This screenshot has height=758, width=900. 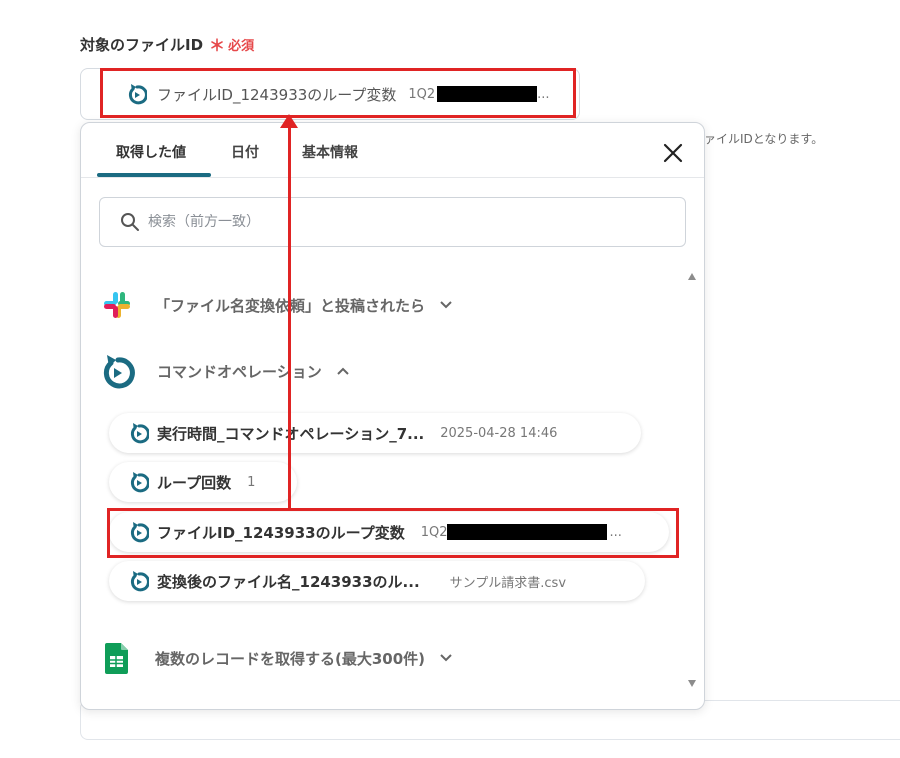 What do you see at coordinates (281, 532) in the screenshot?
I see `item-label: ファイルID_1243933のループ変数` at bounding box center [281, 532].